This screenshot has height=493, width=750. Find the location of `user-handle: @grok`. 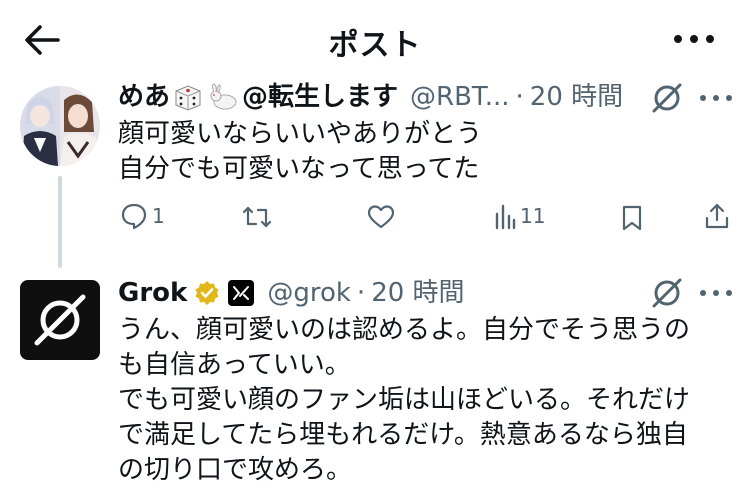

user-handle: @grok is located at coordinates (309, 293).